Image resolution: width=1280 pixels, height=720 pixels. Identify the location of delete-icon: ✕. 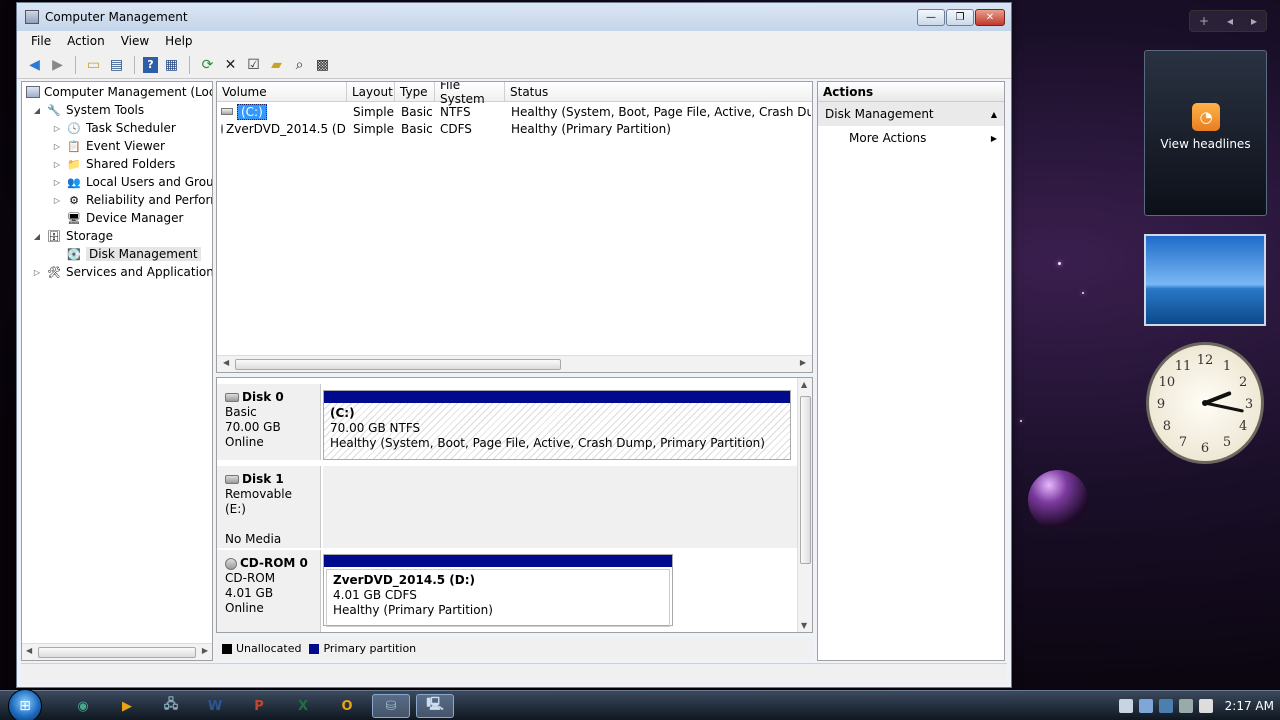
(230, 64).